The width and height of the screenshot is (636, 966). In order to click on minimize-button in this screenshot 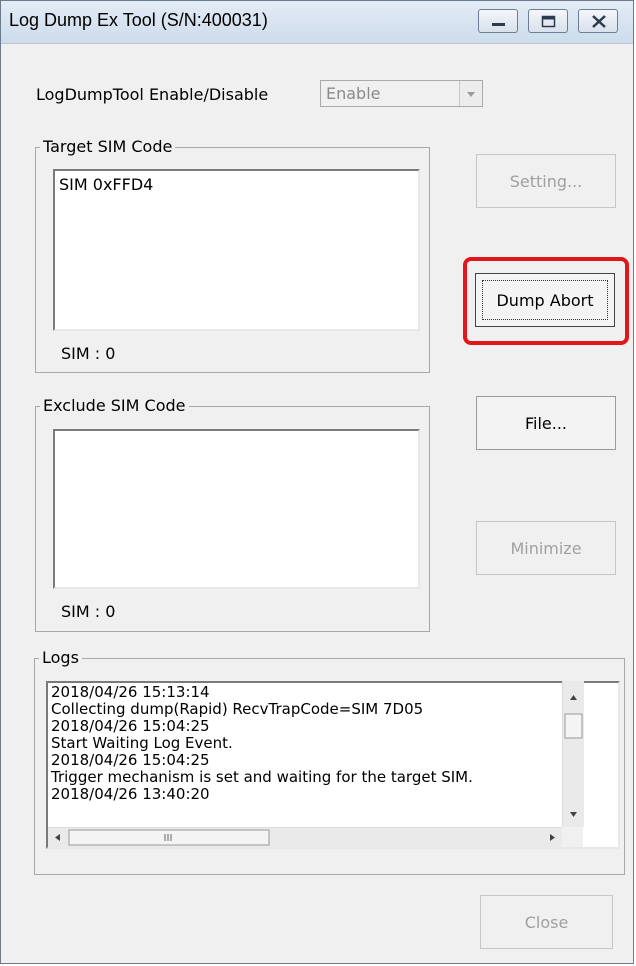, I will do `click(498, 21)`.